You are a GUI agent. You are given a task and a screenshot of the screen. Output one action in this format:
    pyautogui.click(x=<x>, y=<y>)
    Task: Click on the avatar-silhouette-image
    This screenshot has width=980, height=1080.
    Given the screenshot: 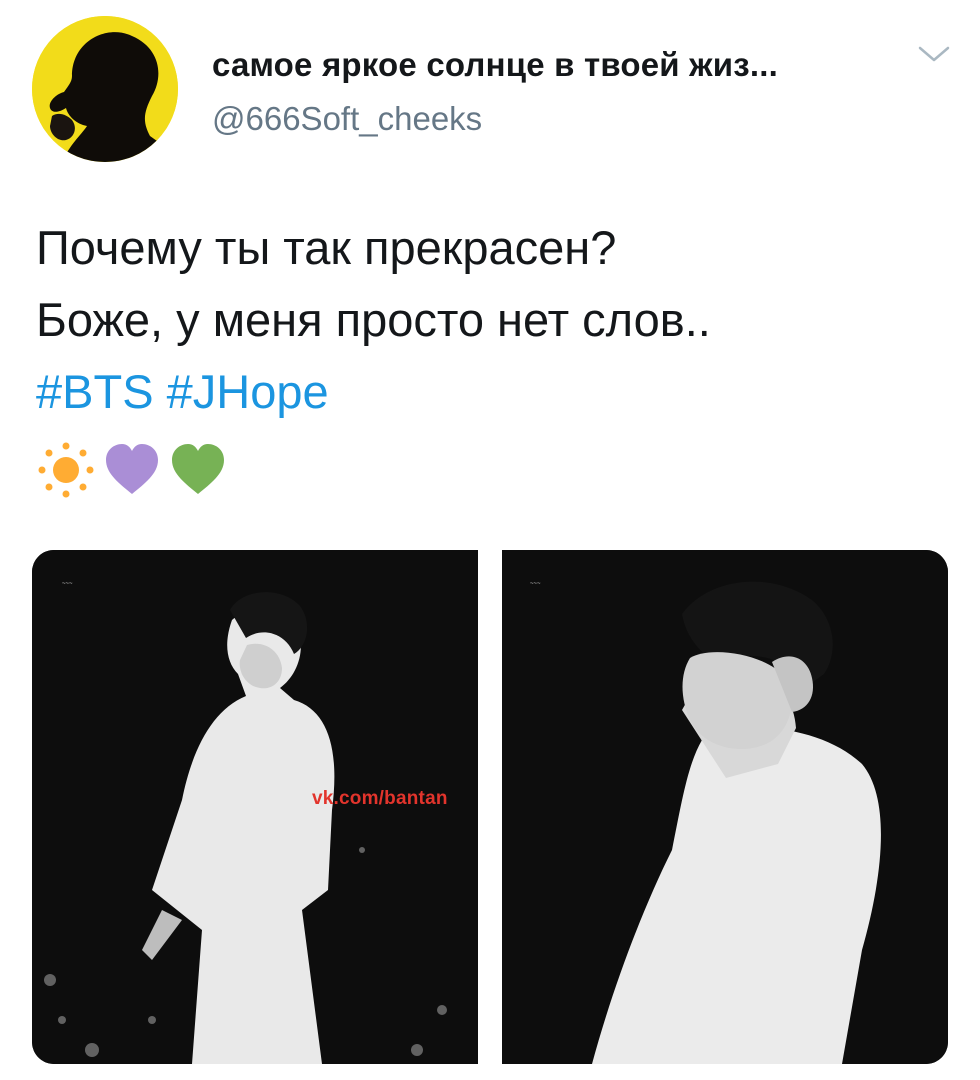 What is the action you would take?
    pyautogui.click(x=105, y=89)
    